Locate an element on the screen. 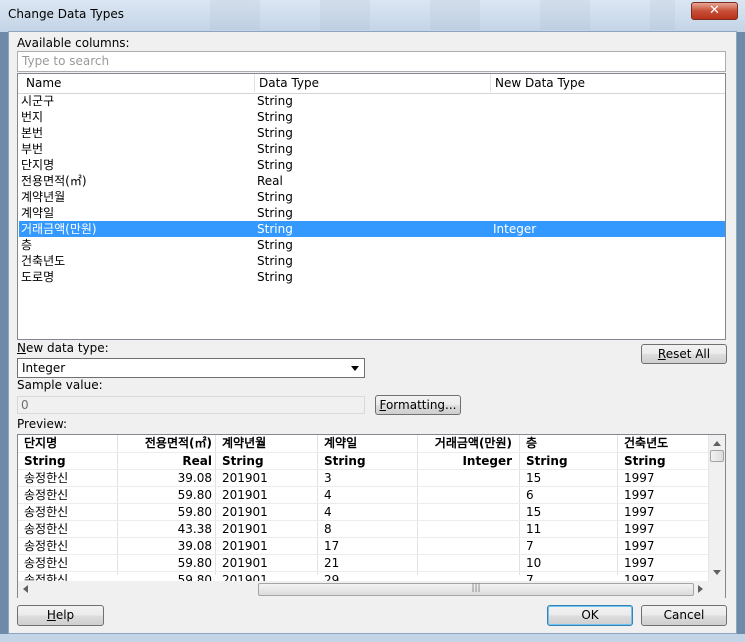 This screenshot has height=642, width=745. list-item-name: 계약일 is located at coordinates (38, 213).